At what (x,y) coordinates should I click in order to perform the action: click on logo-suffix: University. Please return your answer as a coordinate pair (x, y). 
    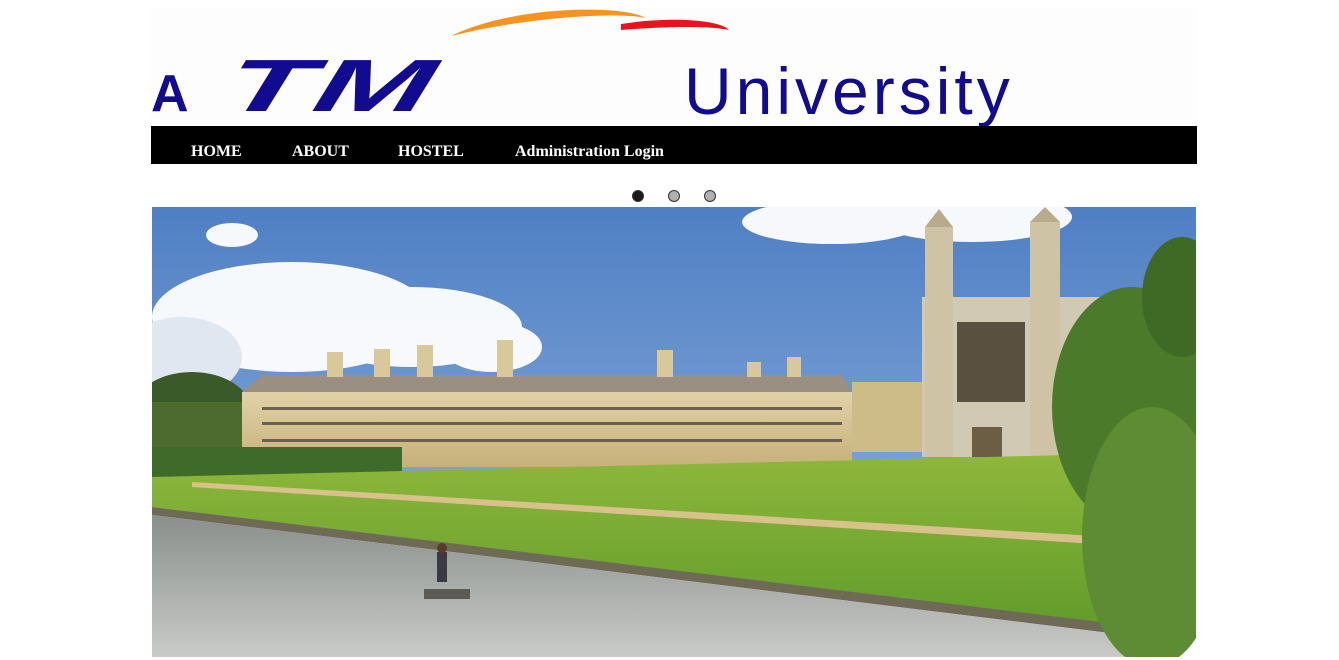
    Looking at the image, I should click on (849, 90).